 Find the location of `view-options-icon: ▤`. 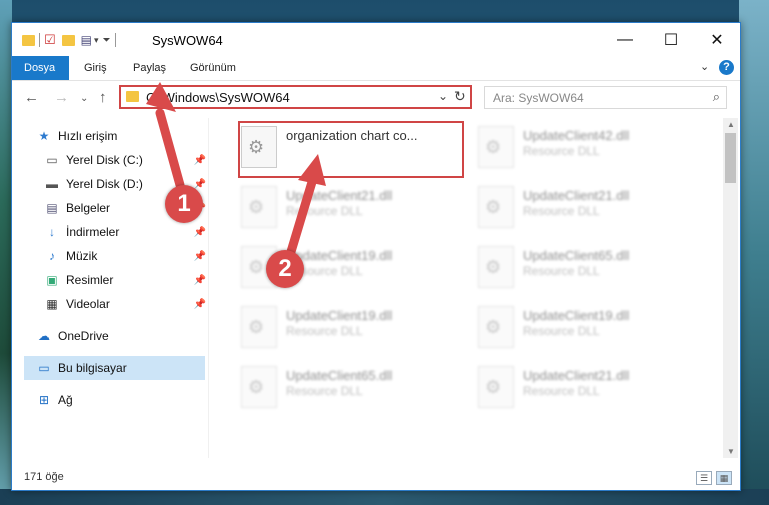

view-options-icon: ▤ is located at coordinates (86, 40).